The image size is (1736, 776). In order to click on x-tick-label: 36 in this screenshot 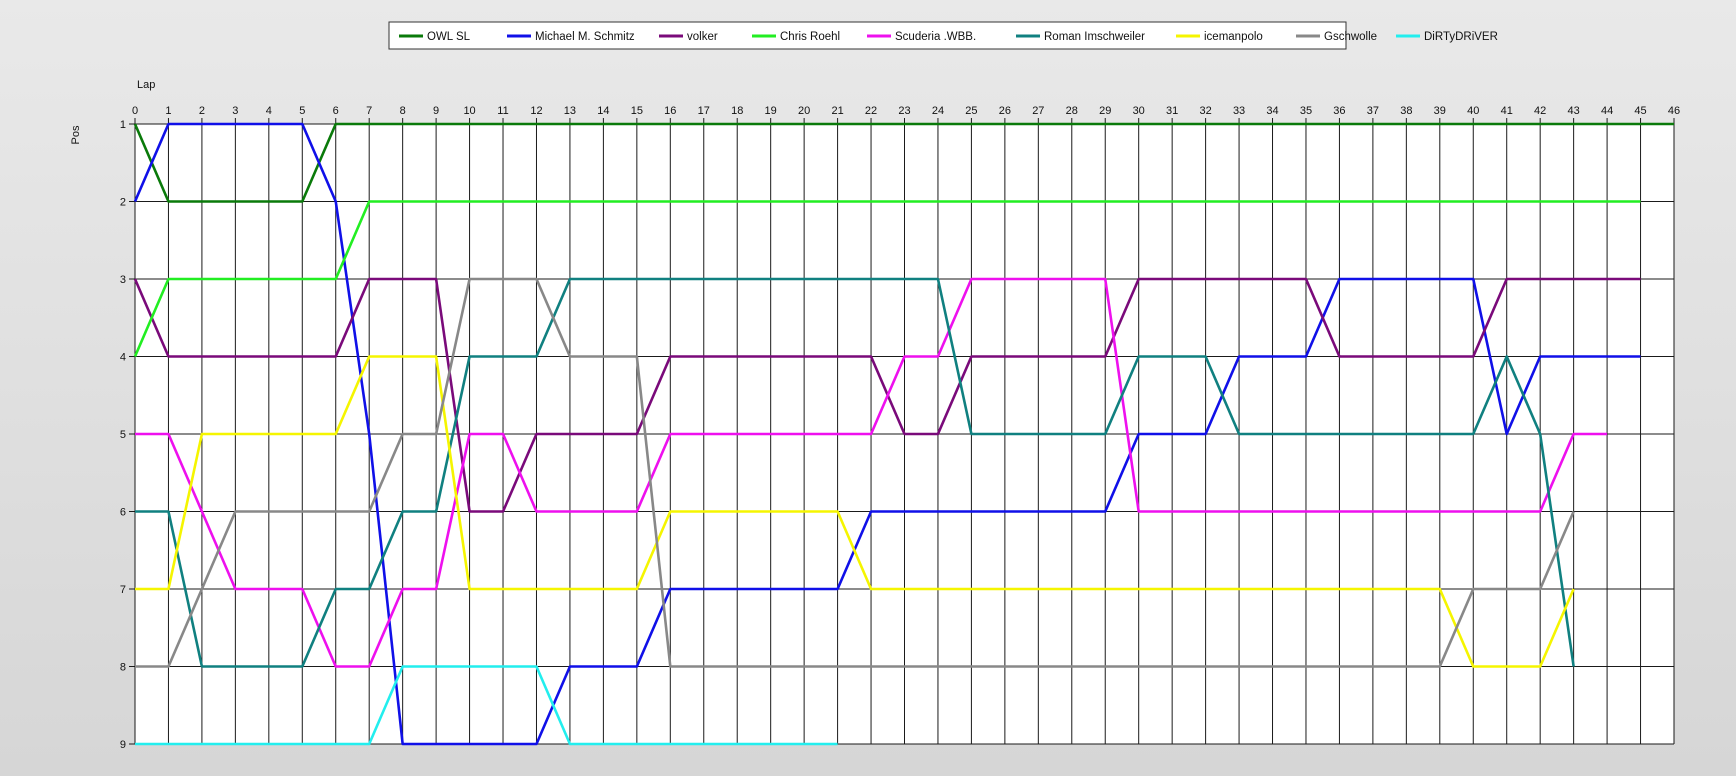, I will do `click(1339, 111)`.